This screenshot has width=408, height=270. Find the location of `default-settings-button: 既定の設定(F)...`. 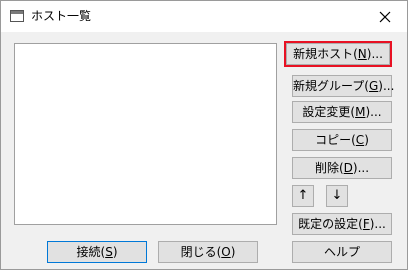

default-settings-button: 既定の設定(F)... is located at coordinates (342, 224).